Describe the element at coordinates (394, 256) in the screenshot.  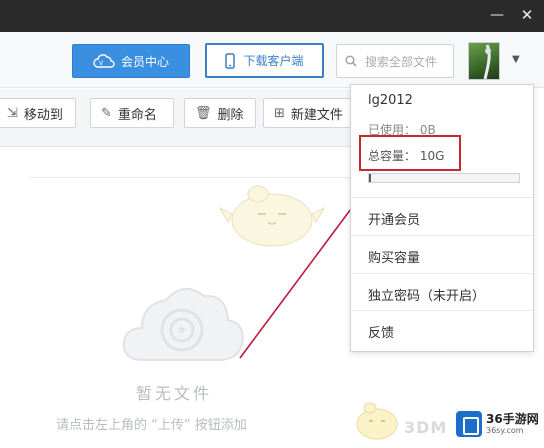
I see `menu-item-buy-storage: 购买容量` at that location.